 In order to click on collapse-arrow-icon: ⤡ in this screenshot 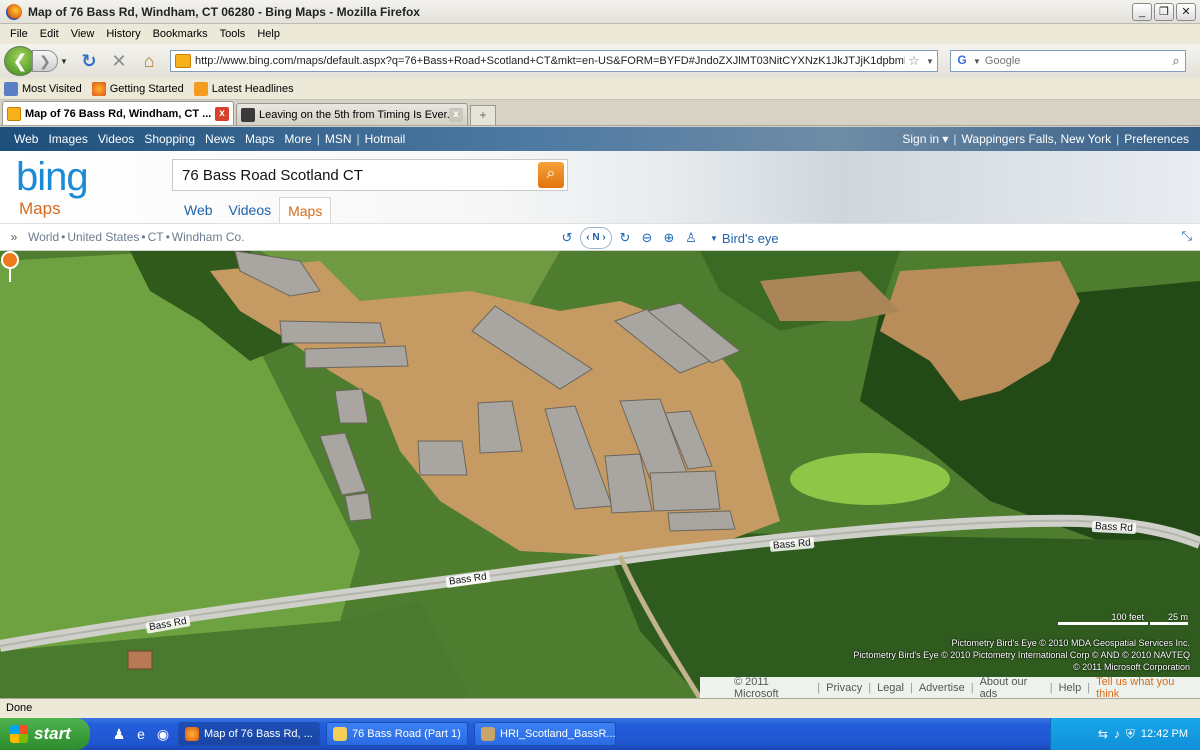, I will do `click(1187, 236)`.